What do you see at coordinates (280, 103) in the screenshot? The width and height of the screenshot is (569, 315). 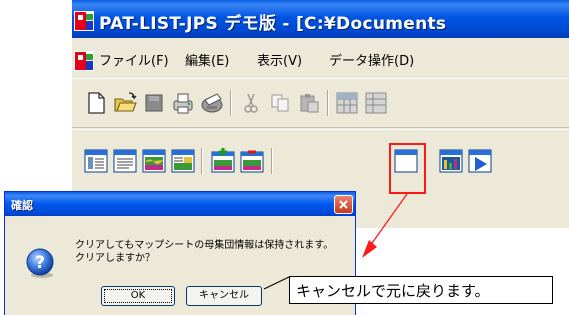 I see `copy-icon` at bounding box center [280, 103].